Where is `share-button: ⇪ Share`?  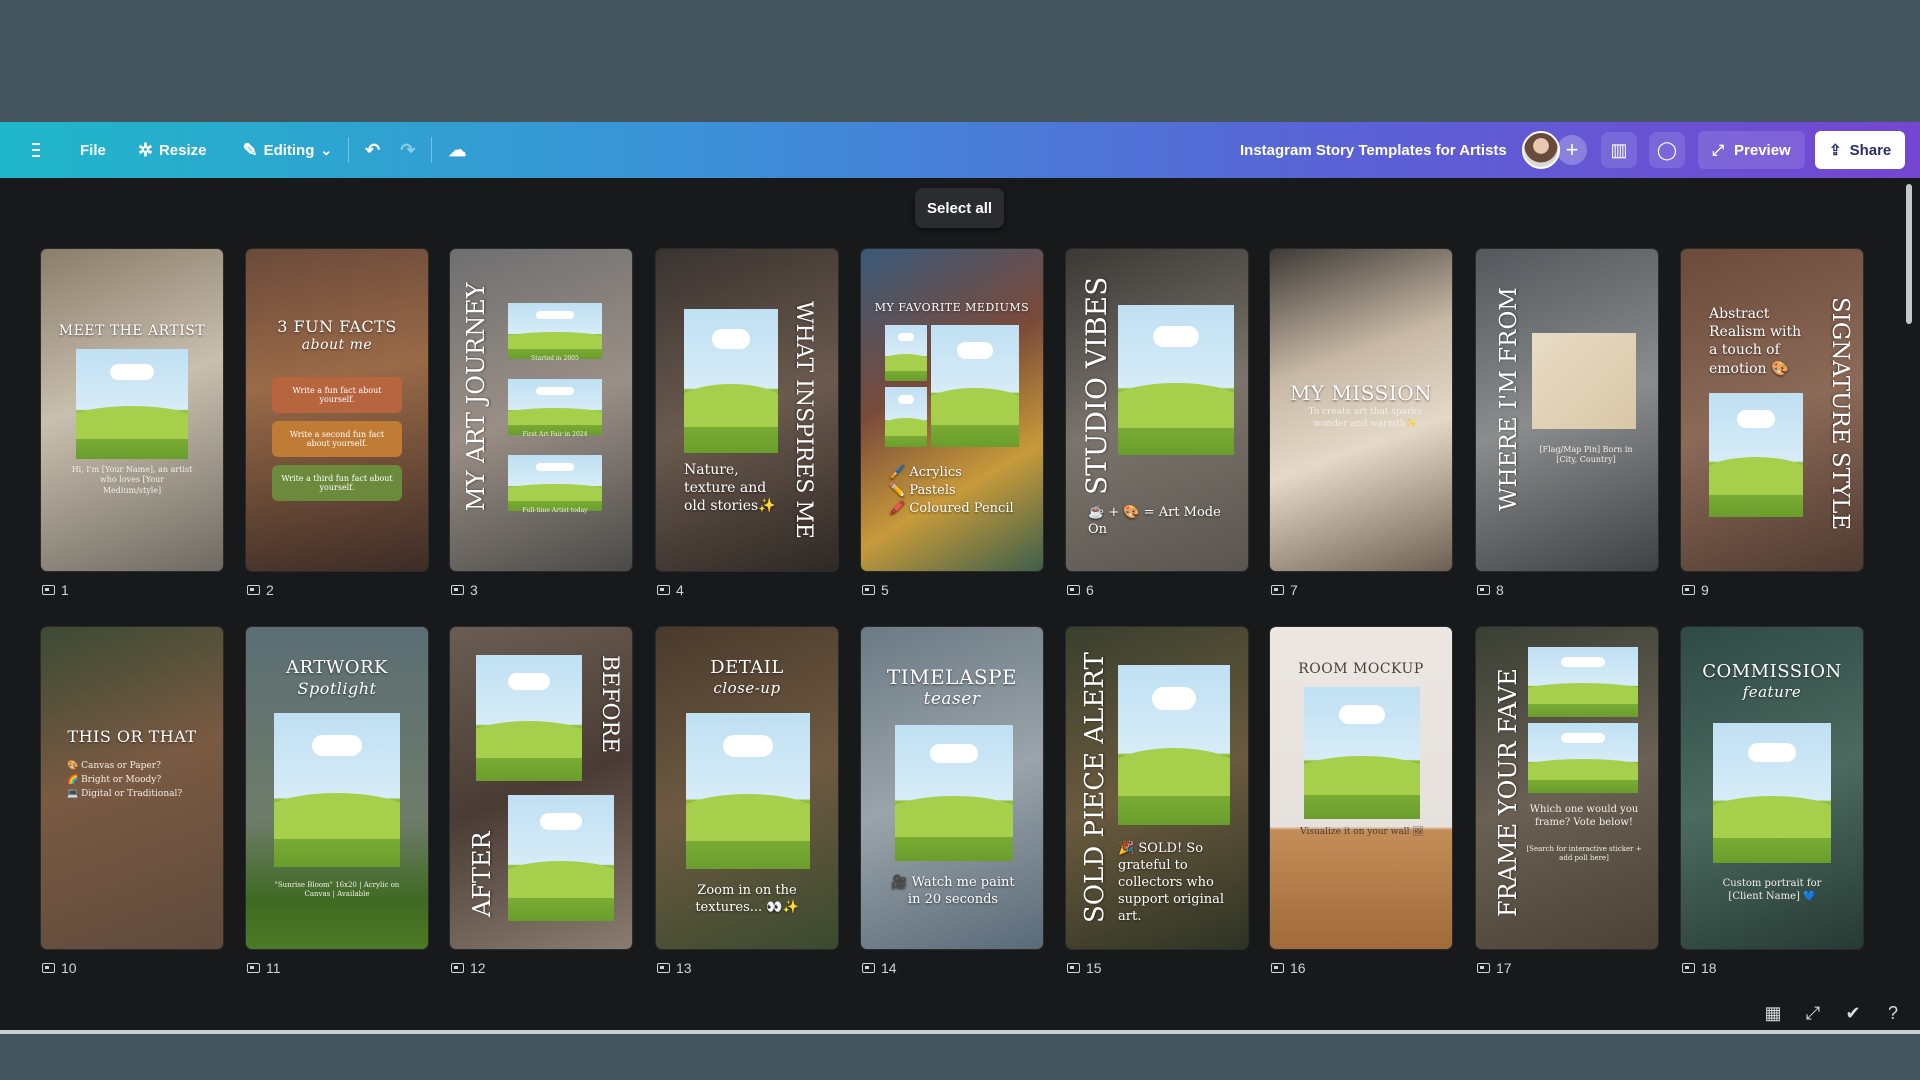 share-button: ⇪ Share is located at coordinates (1860, 150).